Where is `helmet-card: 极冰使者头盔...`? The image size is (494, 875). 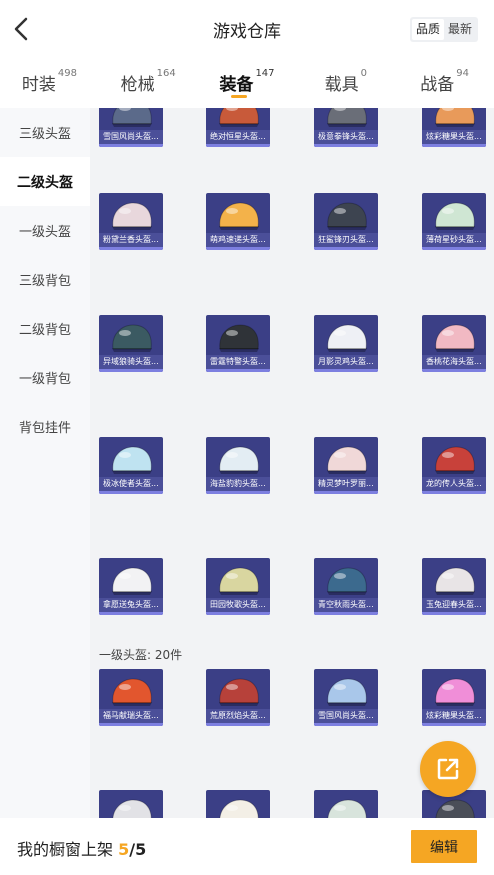 helmet-card: 极冰使者头盔... is located at coordinates (131, 465).